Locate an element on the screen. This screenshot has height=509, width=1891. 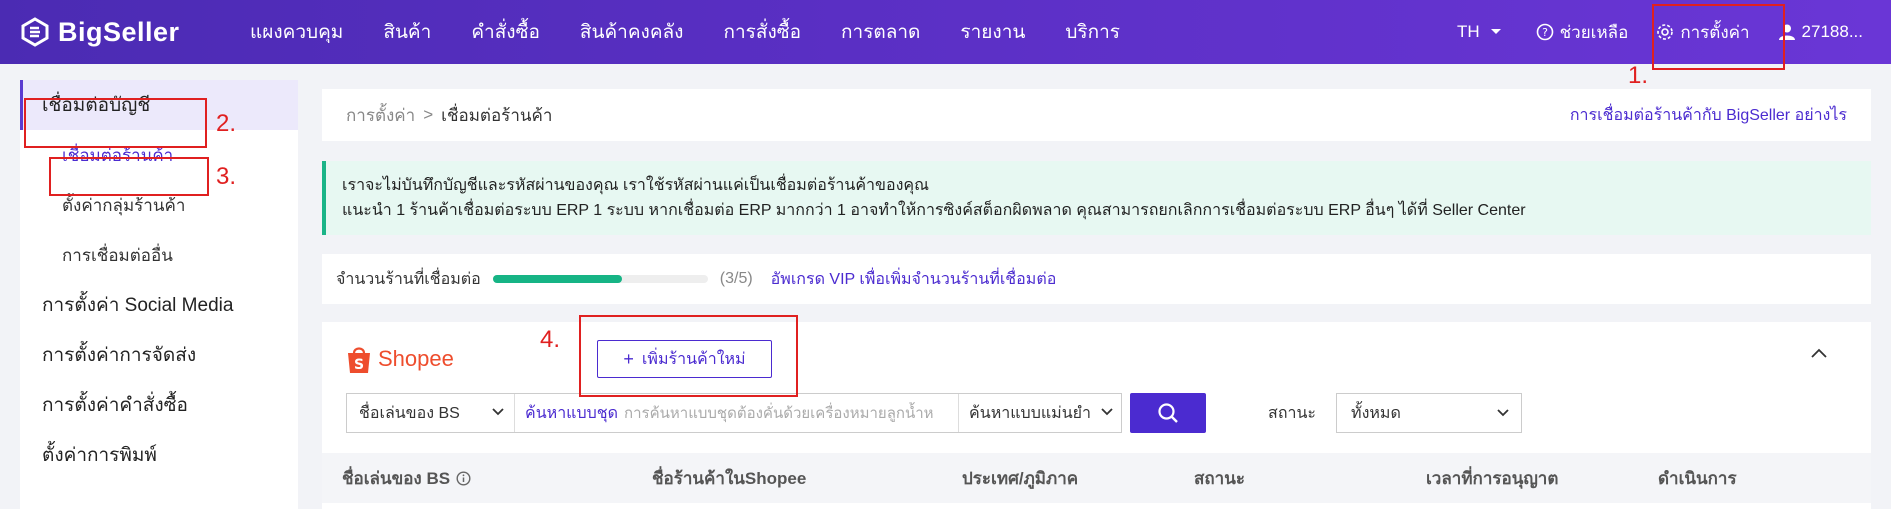
nav-products: สินค้า is located at coordinates (407, 32).